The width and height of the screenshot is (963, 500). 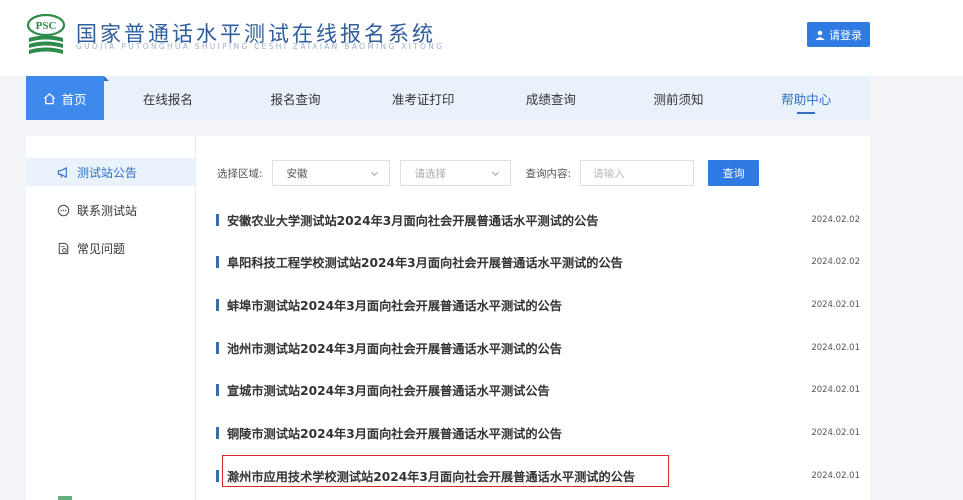 I want to click on main-nav: 首页 在线报名 报名查询 准考证打印 成绩查询 测前须知 帮助中心, so click(x=448, y=98).